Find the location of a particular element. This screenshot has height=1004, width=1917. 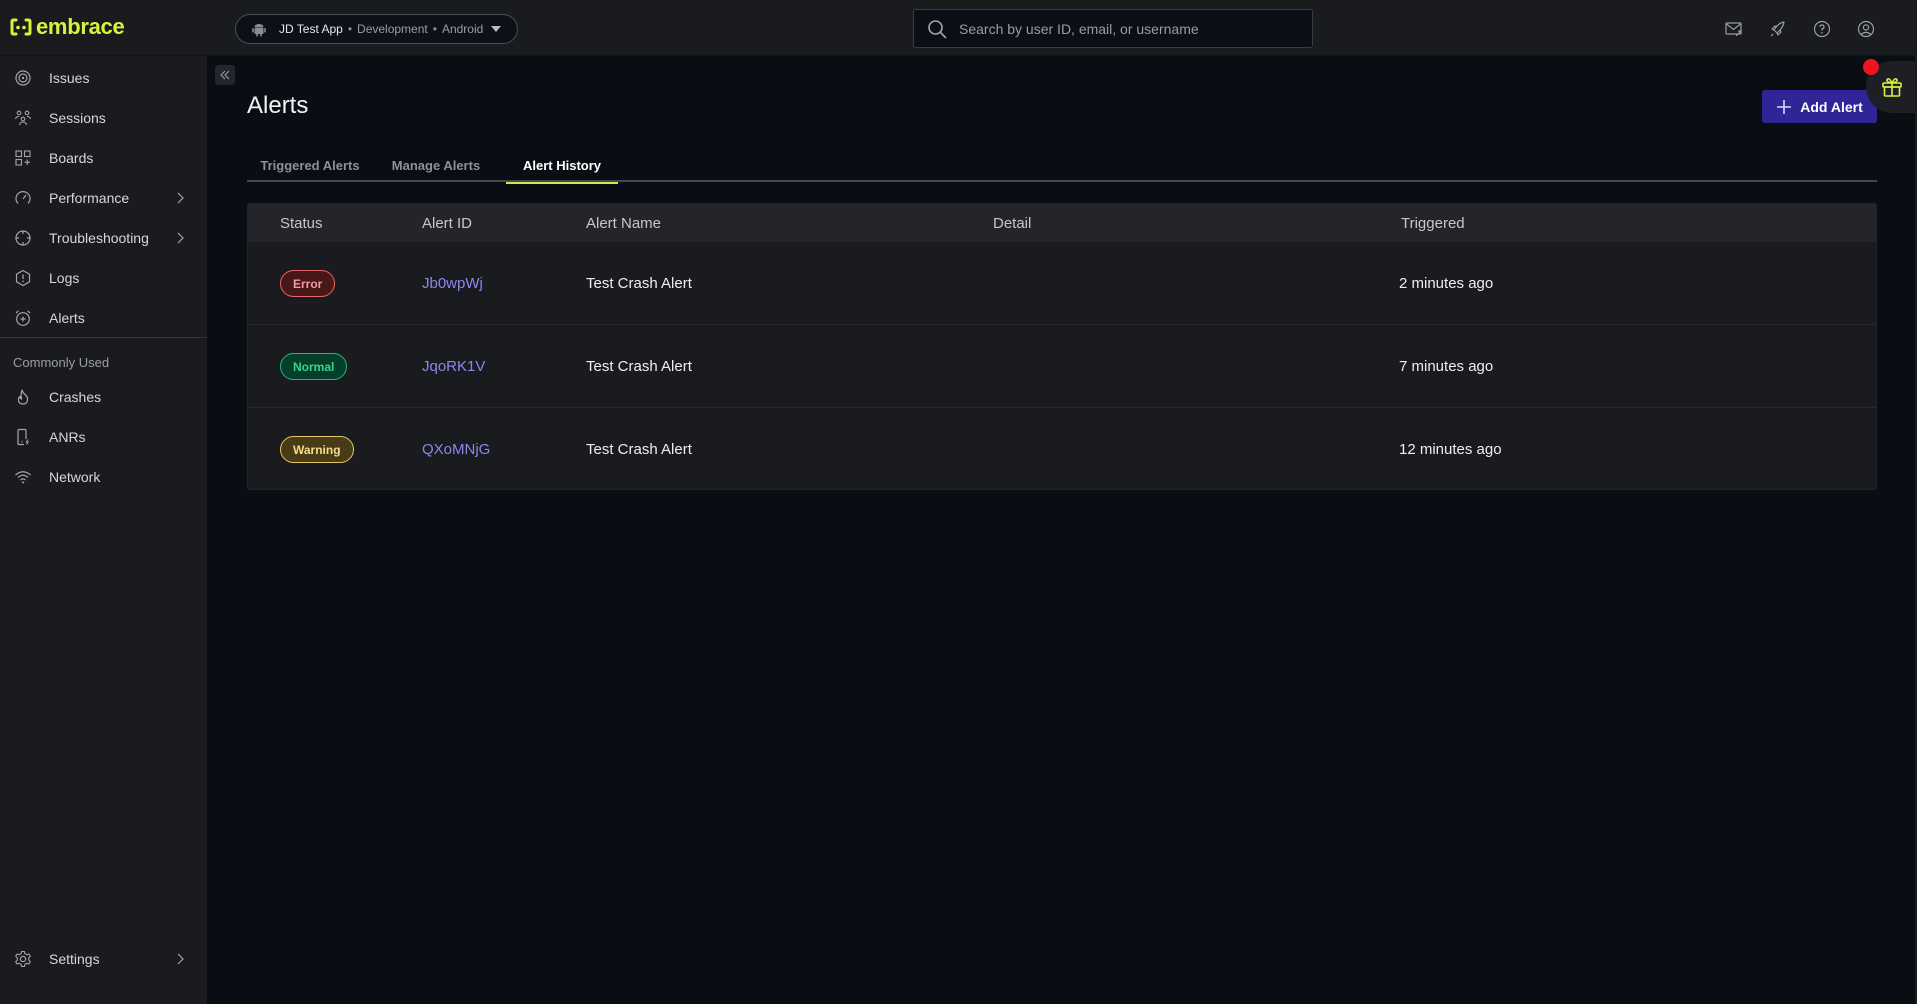

embrace-logo-icon is located at coordinates (21, 27).